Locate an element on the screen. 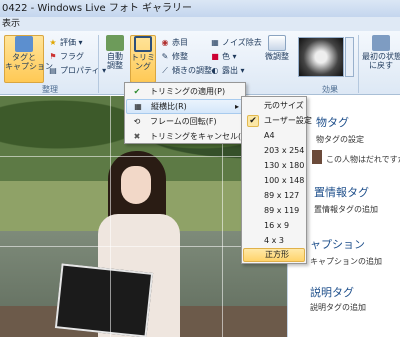 This screenshot has height=337, width=400. menu-item-label: トリミングをキャンセル(C) is located at coordinates (200, 136).